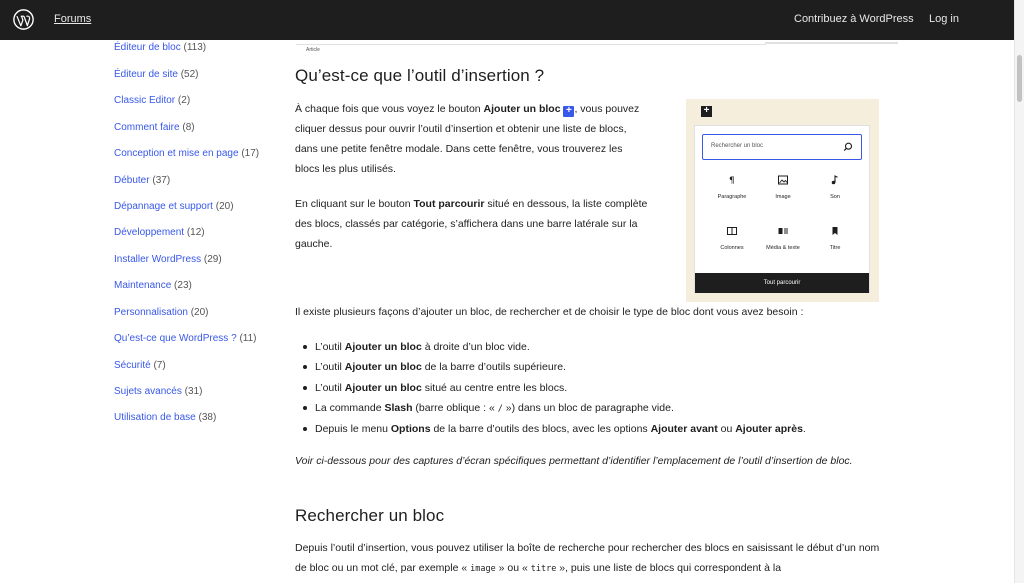 The width and height of the screenshot is (1024, 583). Describe the element at coordinates (158, 391) in the screenshot. I see `sidebar-item-sujets-avances: Sujets avancés (31)` at that location.